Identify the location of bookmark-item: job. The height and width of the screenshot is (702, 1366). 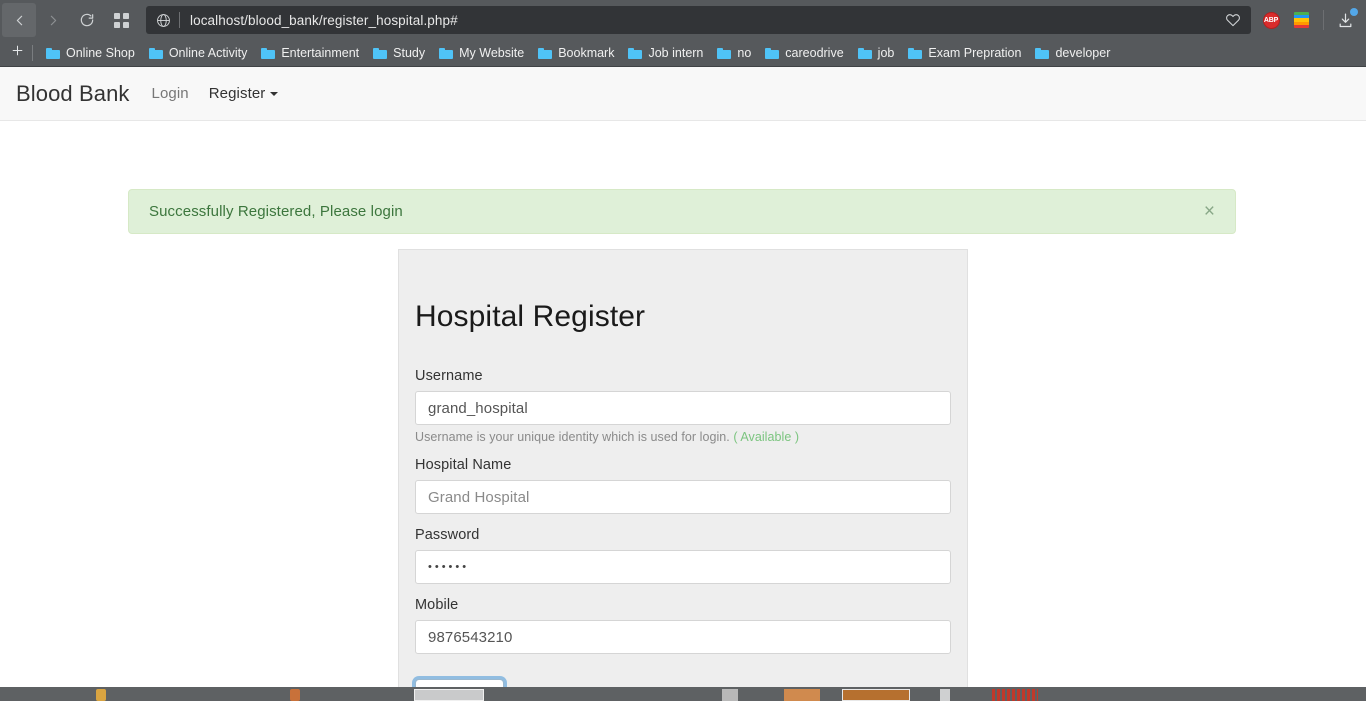
(876, 53).